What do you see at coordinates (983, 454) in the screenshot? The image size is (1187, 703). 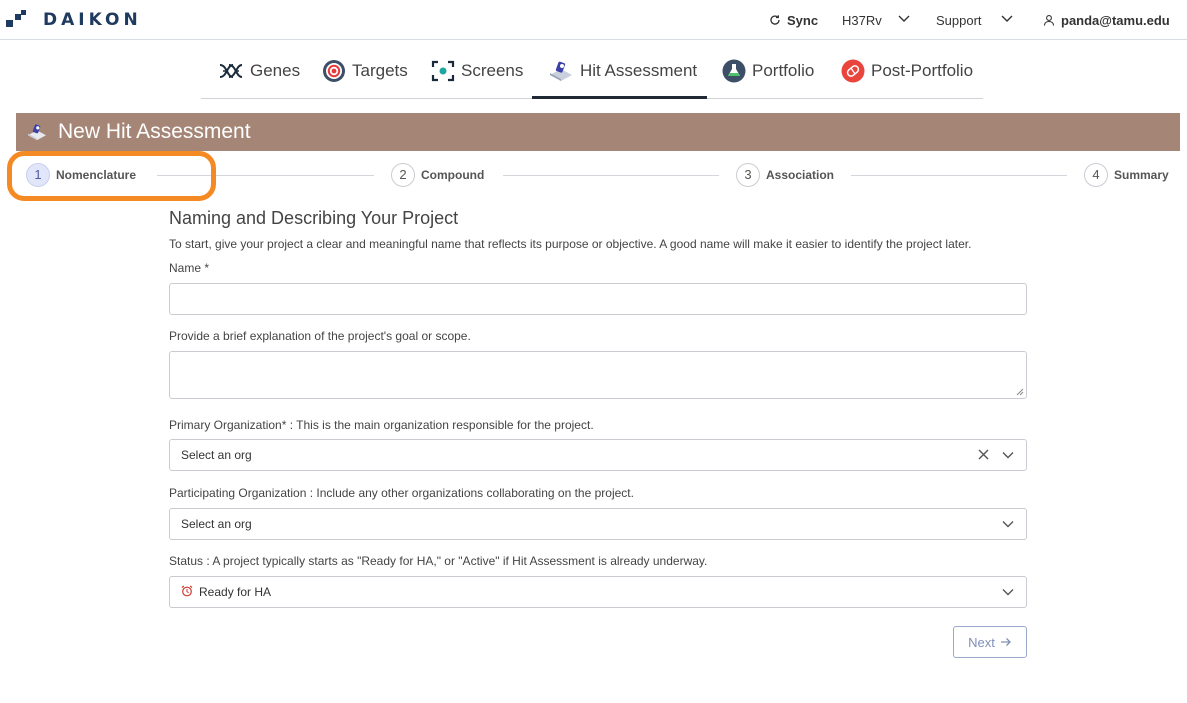 I see `clear-icon` at bounding box center [983, 454].